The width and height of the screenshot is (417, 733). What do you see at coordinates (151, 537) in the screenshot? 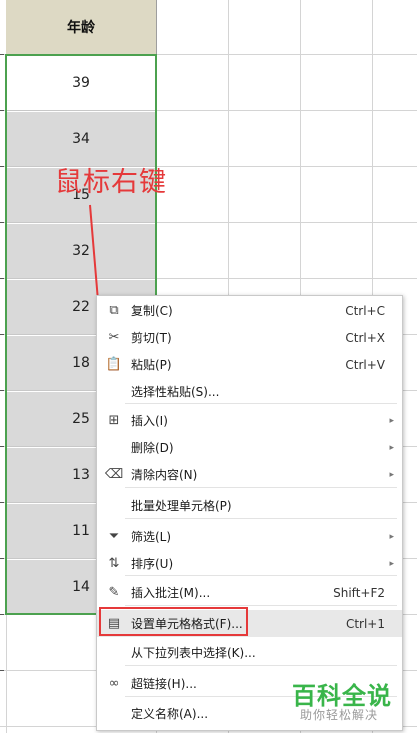
I see `menu-item-label: 筛选(L)` at bounding box center [151, 537].